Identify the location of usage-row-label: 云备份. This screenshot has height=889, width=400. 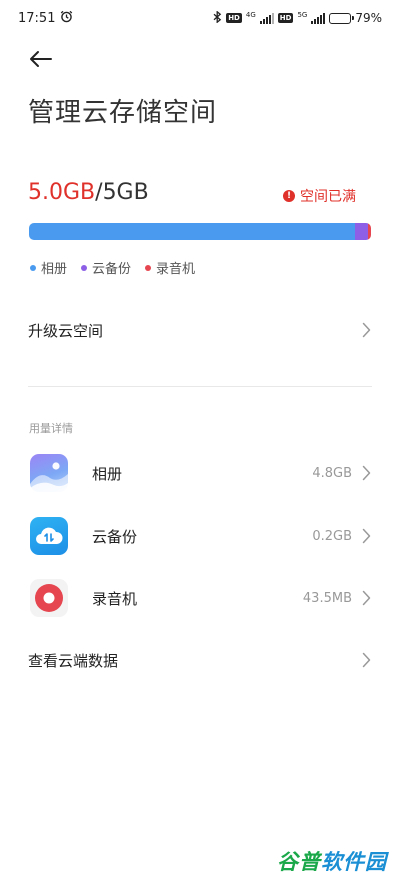
(115, 536).